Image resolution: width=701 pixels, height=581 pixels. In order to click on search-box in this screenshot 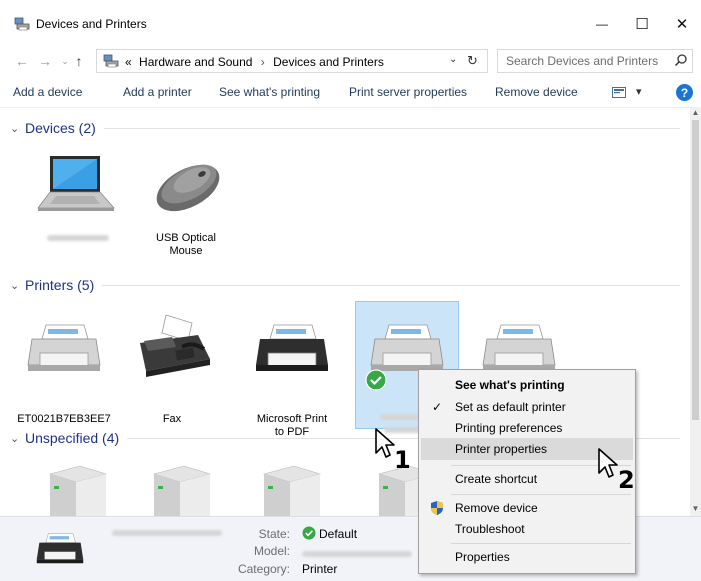, I will do `click(595, 61)`.